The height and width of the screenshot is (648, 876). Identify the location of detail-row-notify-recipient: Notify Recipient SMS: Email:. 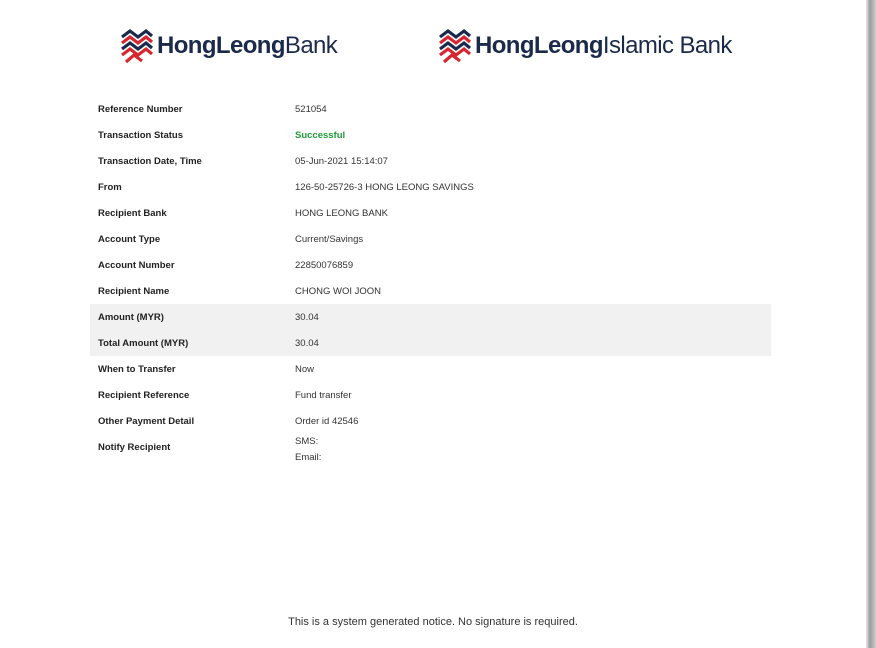
(430, 449).